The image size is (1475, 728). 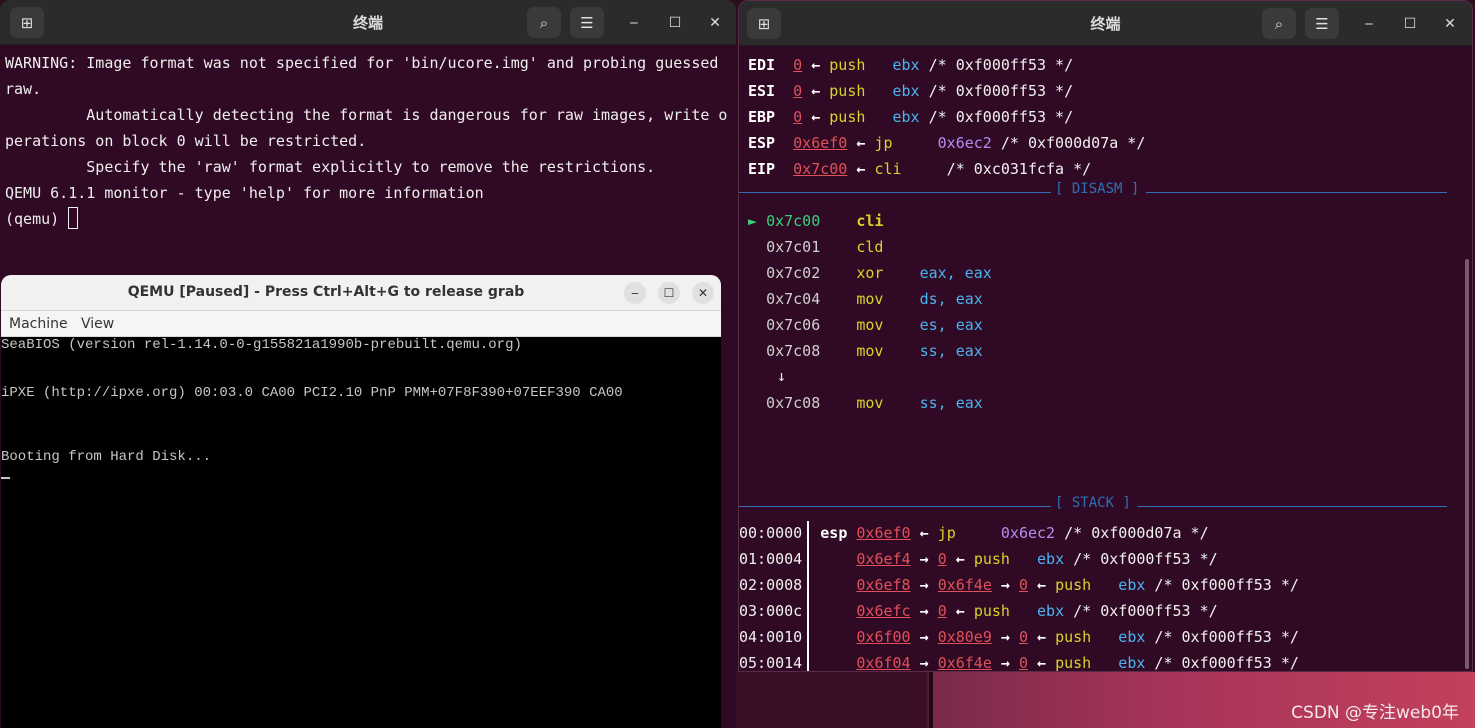 What do you see at coordinates (1105, 23) in the screenshot?
I see `right-terminal-titlebar: ⊞ 终端 ⌕ ☰ ‒ ☐ ✕` at bounding box center [1105, 23].